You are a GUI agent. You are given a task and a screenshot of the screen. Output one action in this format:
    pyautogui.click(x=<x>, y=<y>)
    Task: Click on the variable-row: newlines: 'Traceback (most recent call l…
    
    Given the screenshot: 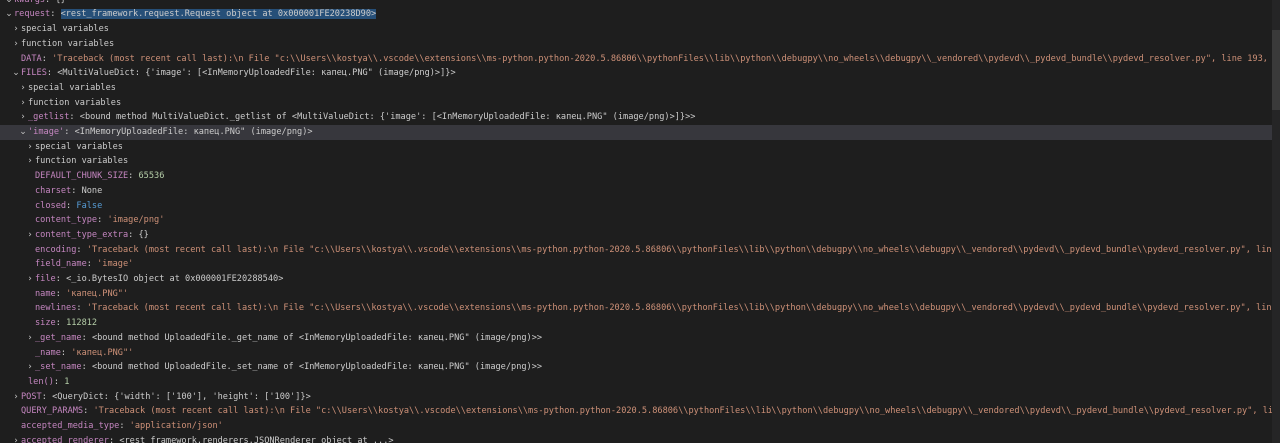 What is the action you would take?
    pyautogui.click(x=640, y=308)
    